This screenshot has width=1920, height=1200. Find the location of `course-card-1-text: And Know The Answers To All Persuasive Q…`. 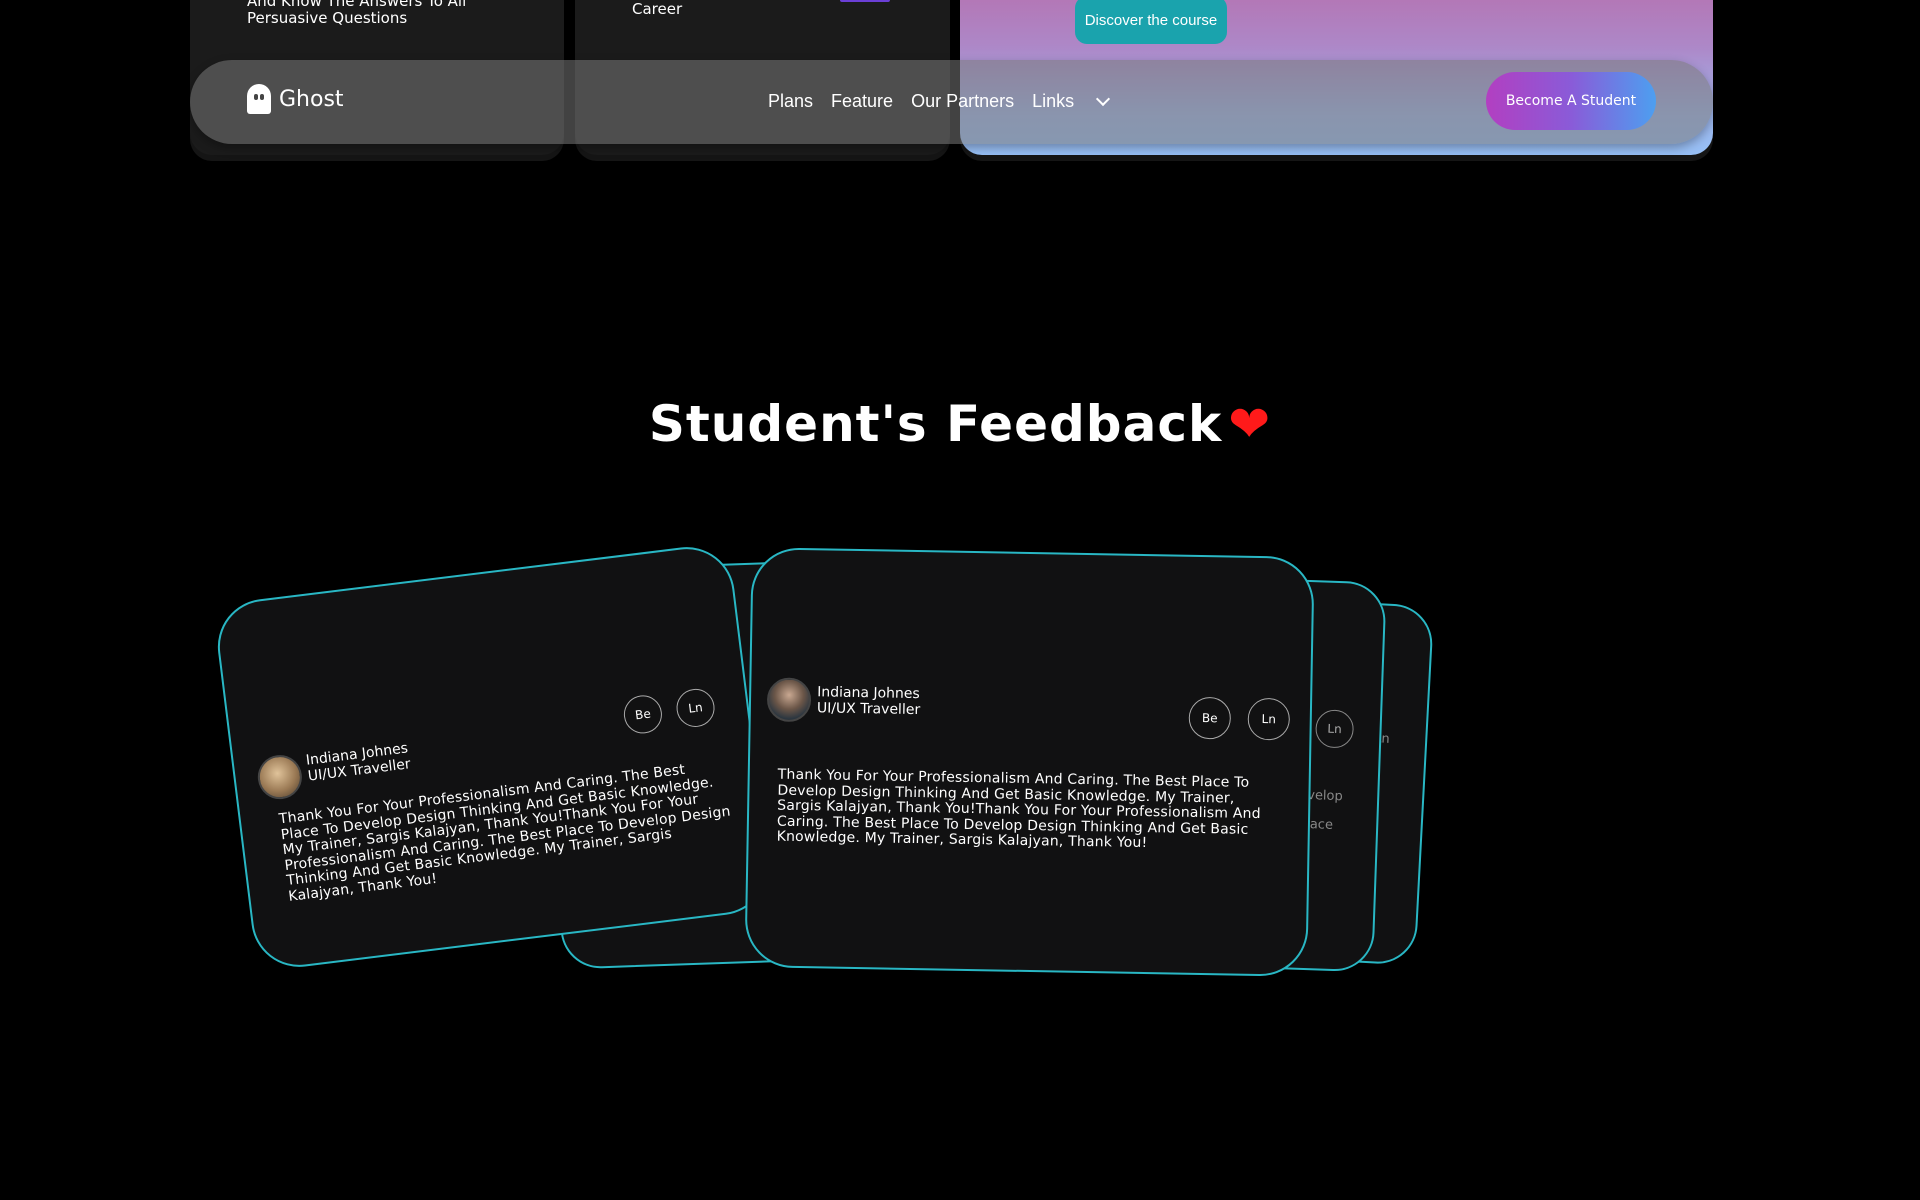

course-card-1-text: And Know The Answers To All Persuasive Q… is located at coordinates (357, 13).